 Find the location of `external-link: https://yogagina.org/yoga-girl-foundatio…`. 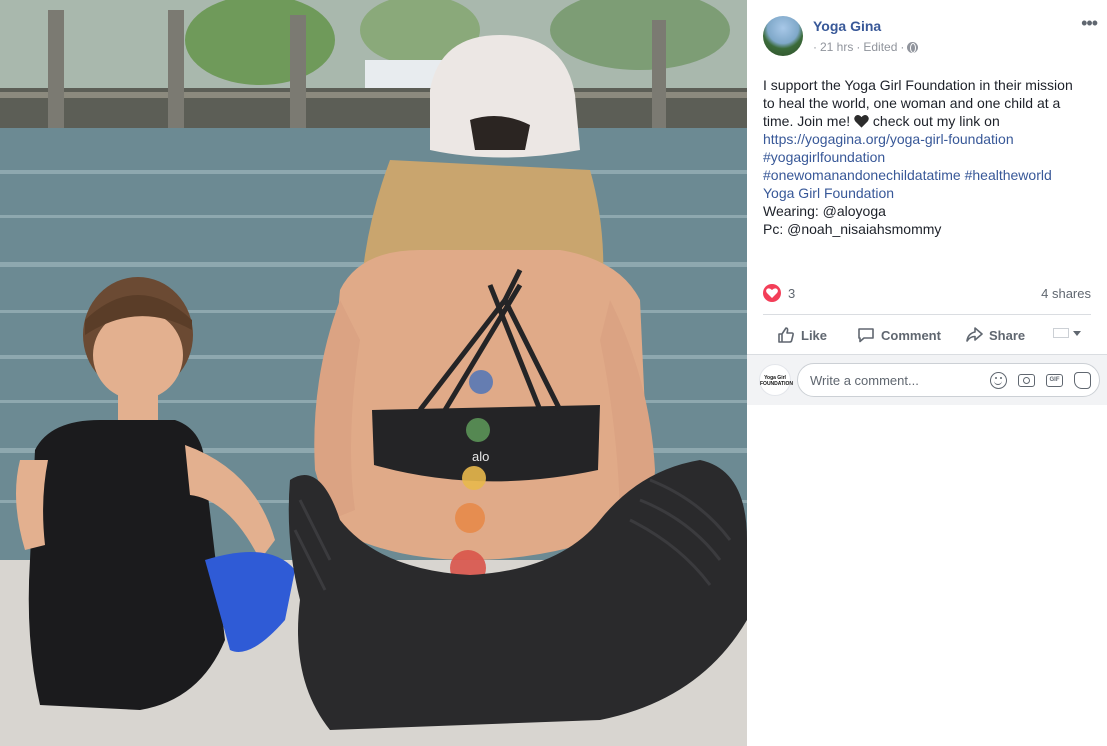

external-link: https://yogagina.org/yoga-girl-foundatio… is located at coordinates (928, 139).